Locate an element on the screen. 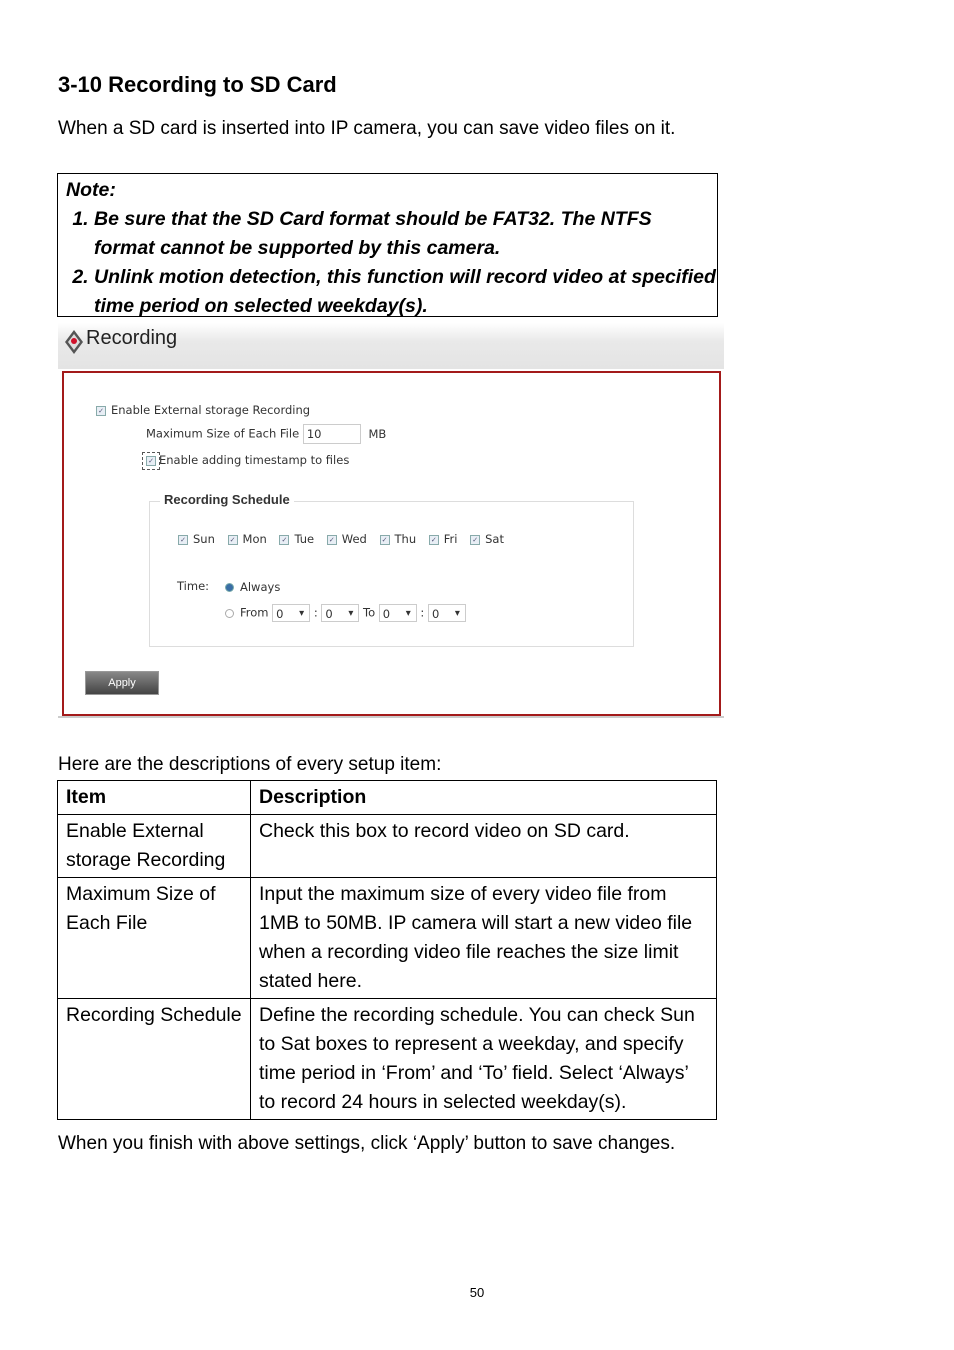 This screenshot has width=954, height=1350. timestamp-label: Enable adding timestamp to files is located at coordinates (254, 460).